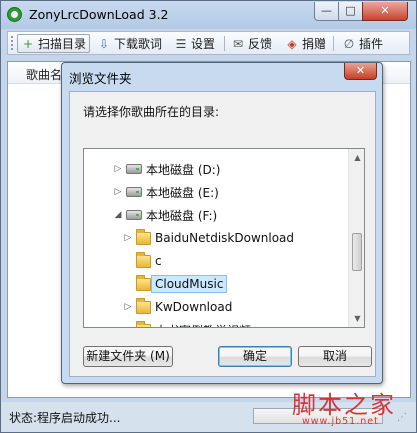  Describe the element at coordinates (12, 43) in the screenshot. I see `toolbar-grip` at that location.